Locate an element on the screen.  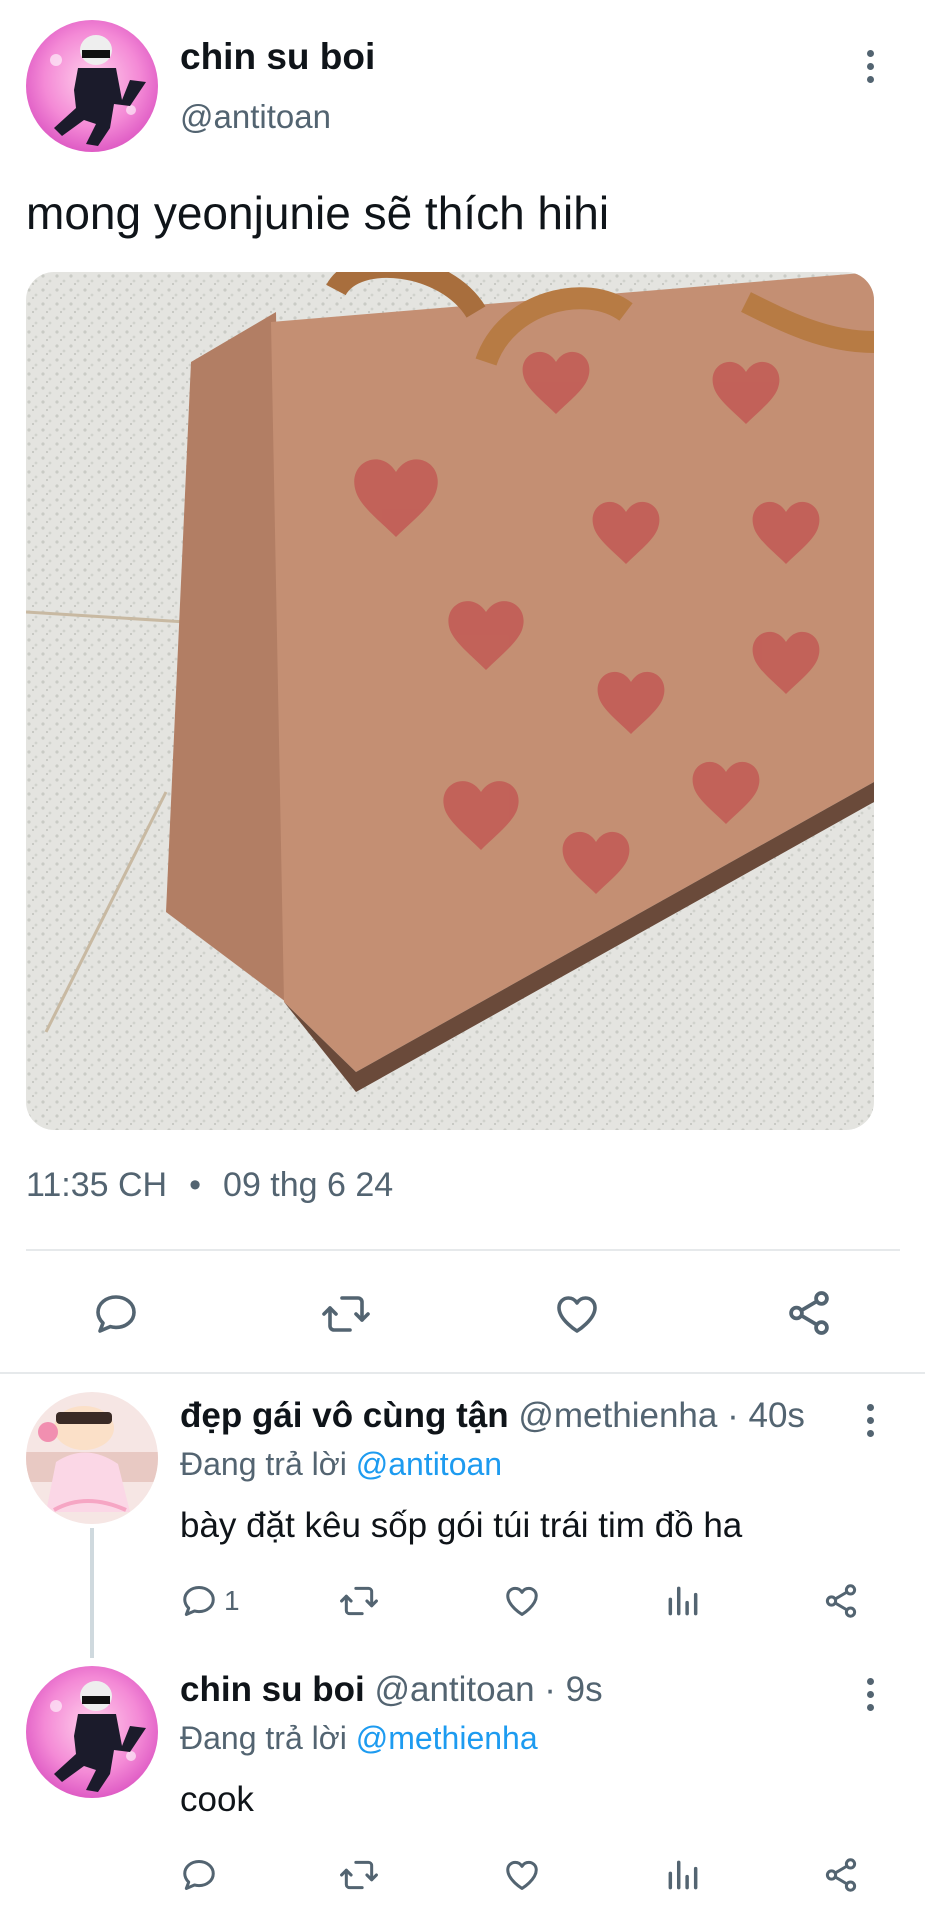
reply-header: đẹp gái vô cùng tận @methienha · 40s is located at coordinates (492, 1416).